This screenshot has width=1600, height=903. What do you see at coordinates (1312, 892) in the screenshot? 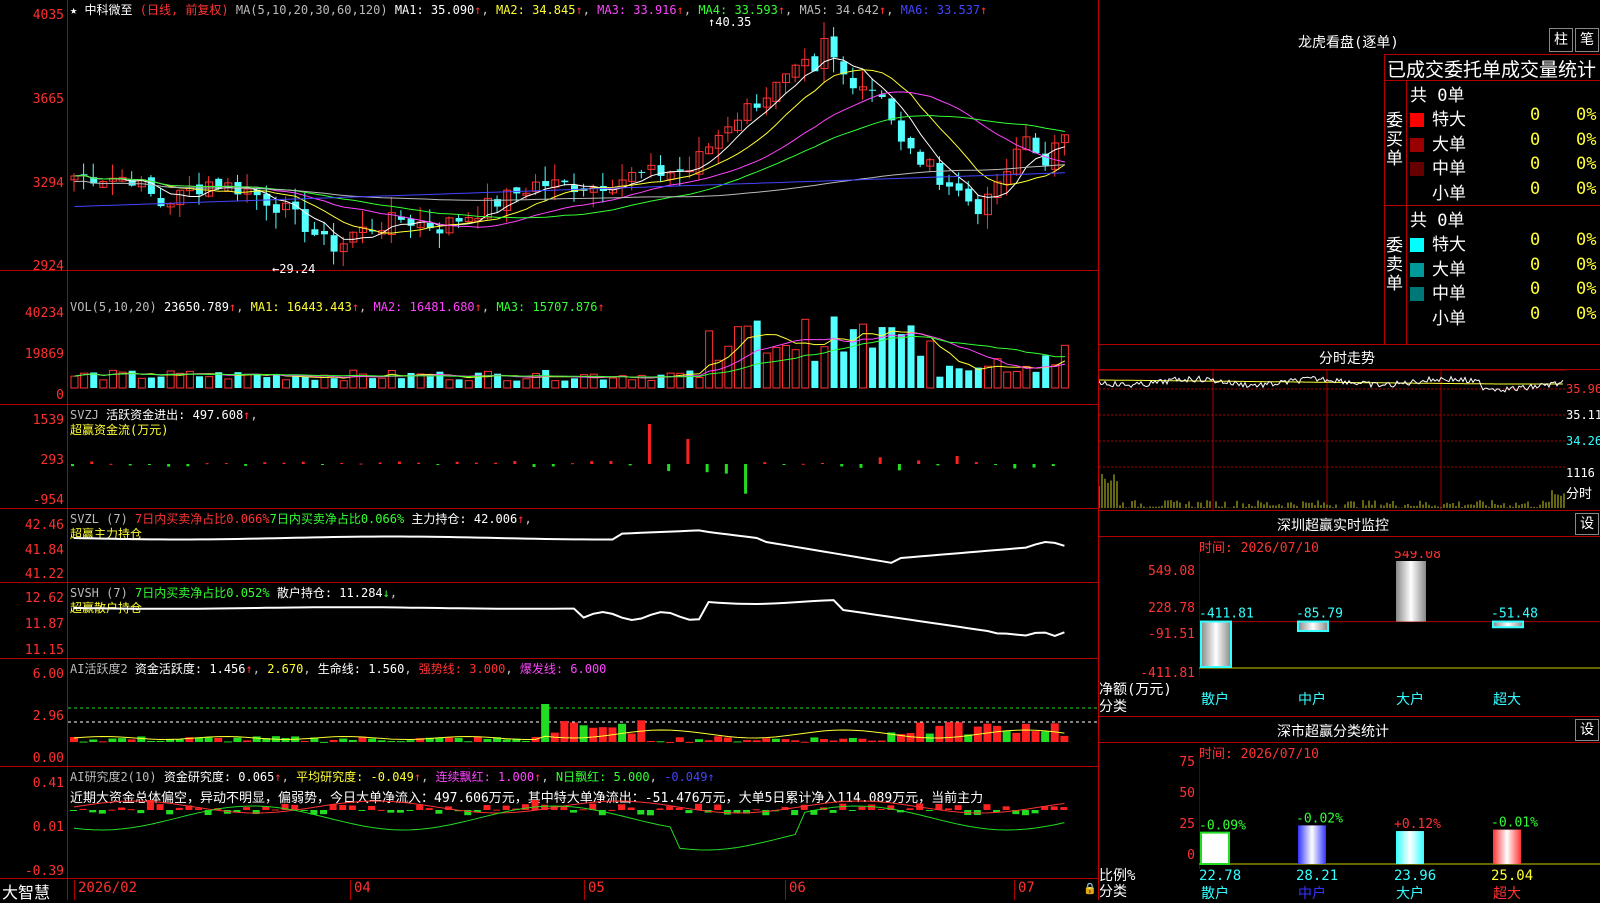
I see `category-label: 中户` at bounding box center [1312, 892].